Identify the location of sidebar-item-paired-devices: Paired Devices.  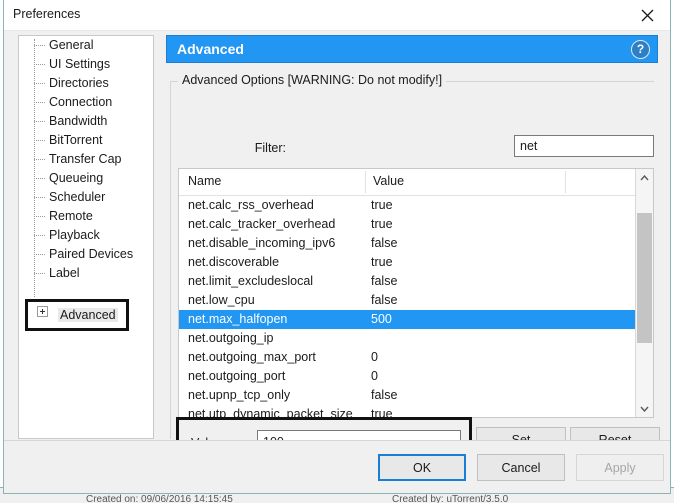
(86, 254).